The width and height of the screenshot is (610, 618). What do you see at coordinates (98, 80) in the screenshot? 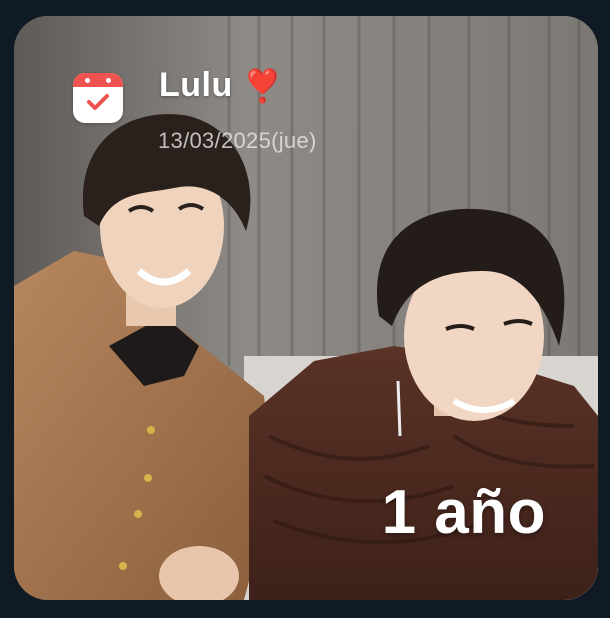
I see `calendar-header` at bounding box center [98, 80].